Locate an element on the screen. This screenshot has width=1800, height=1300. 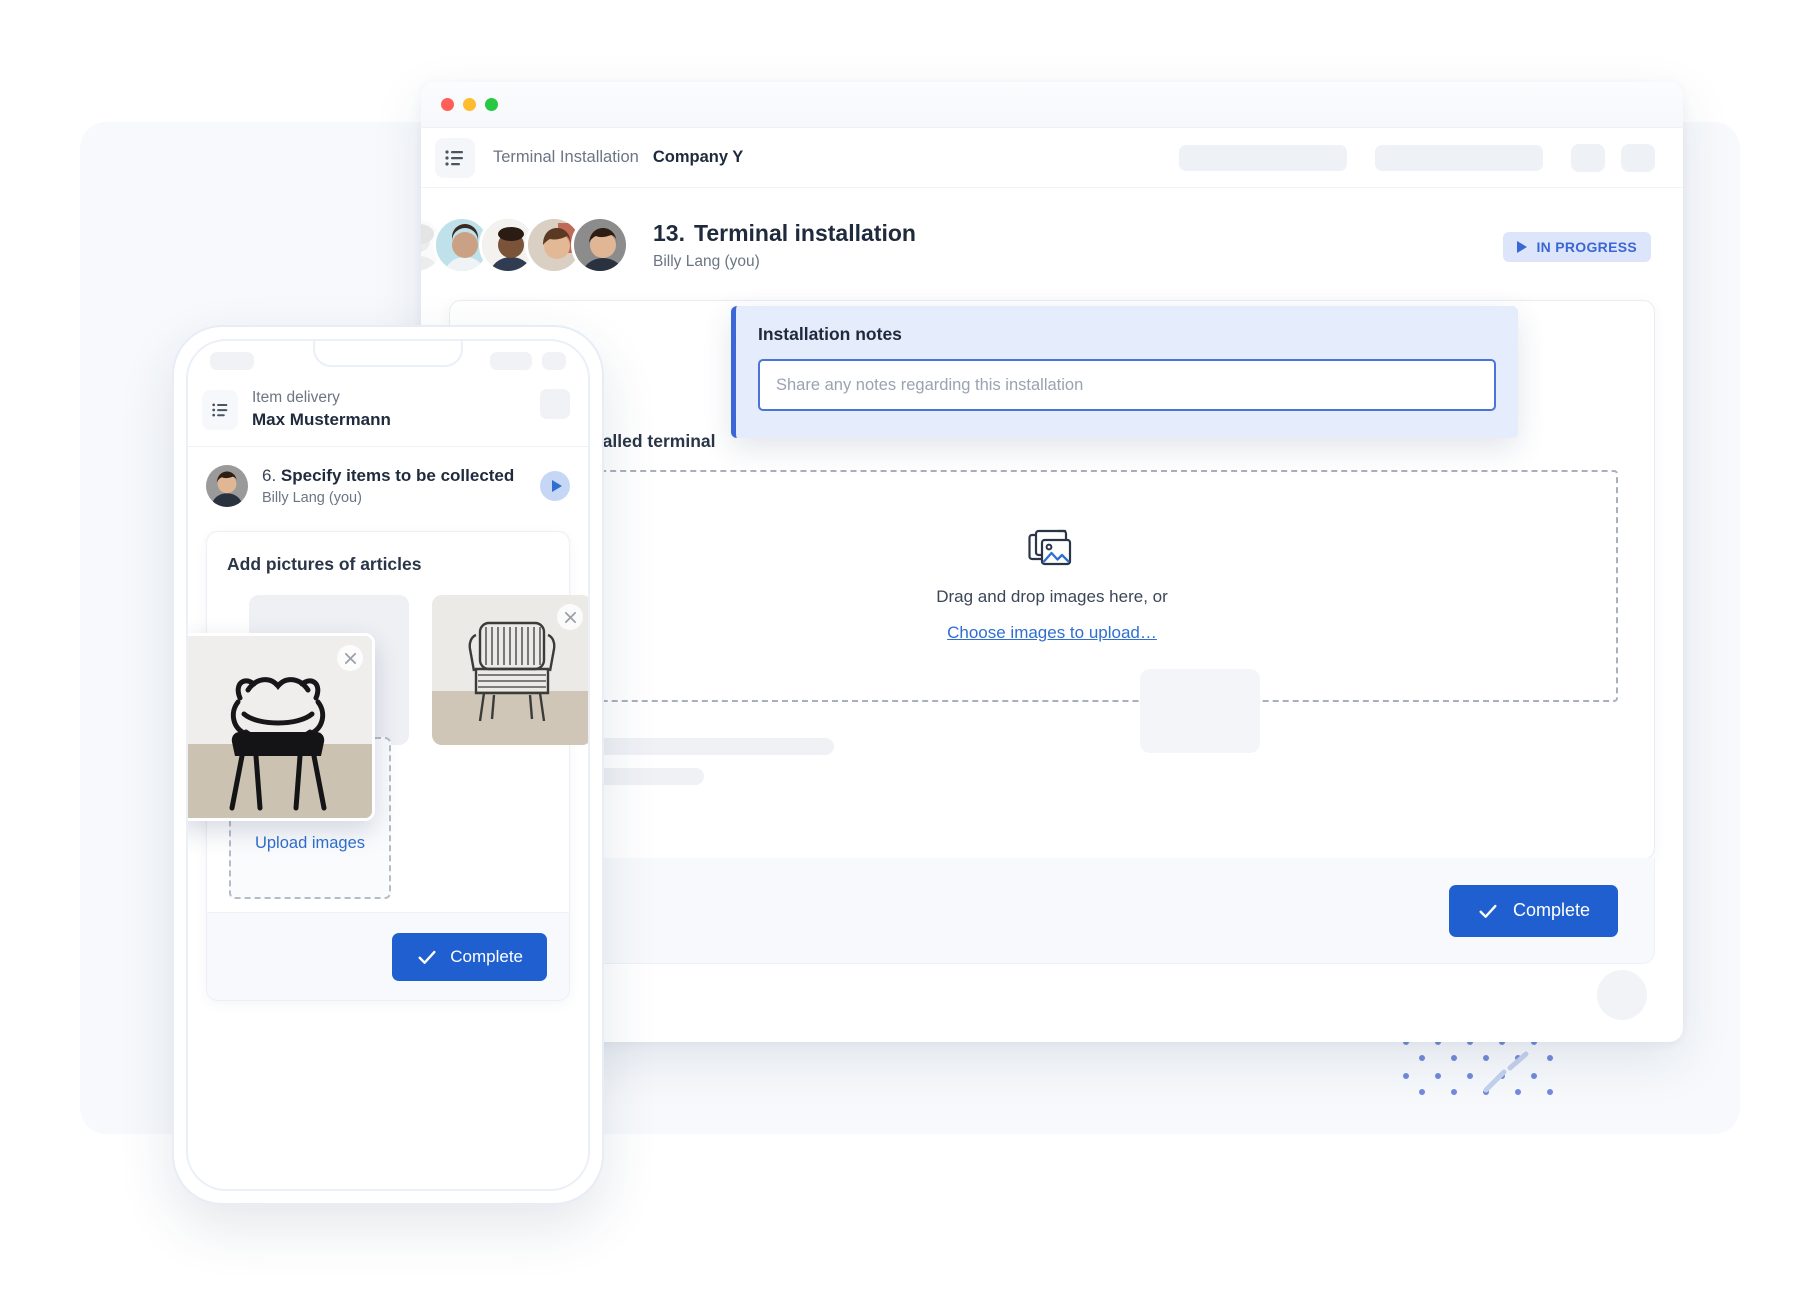
status-bar-placeholder-left is located at coordinates (232, 361).